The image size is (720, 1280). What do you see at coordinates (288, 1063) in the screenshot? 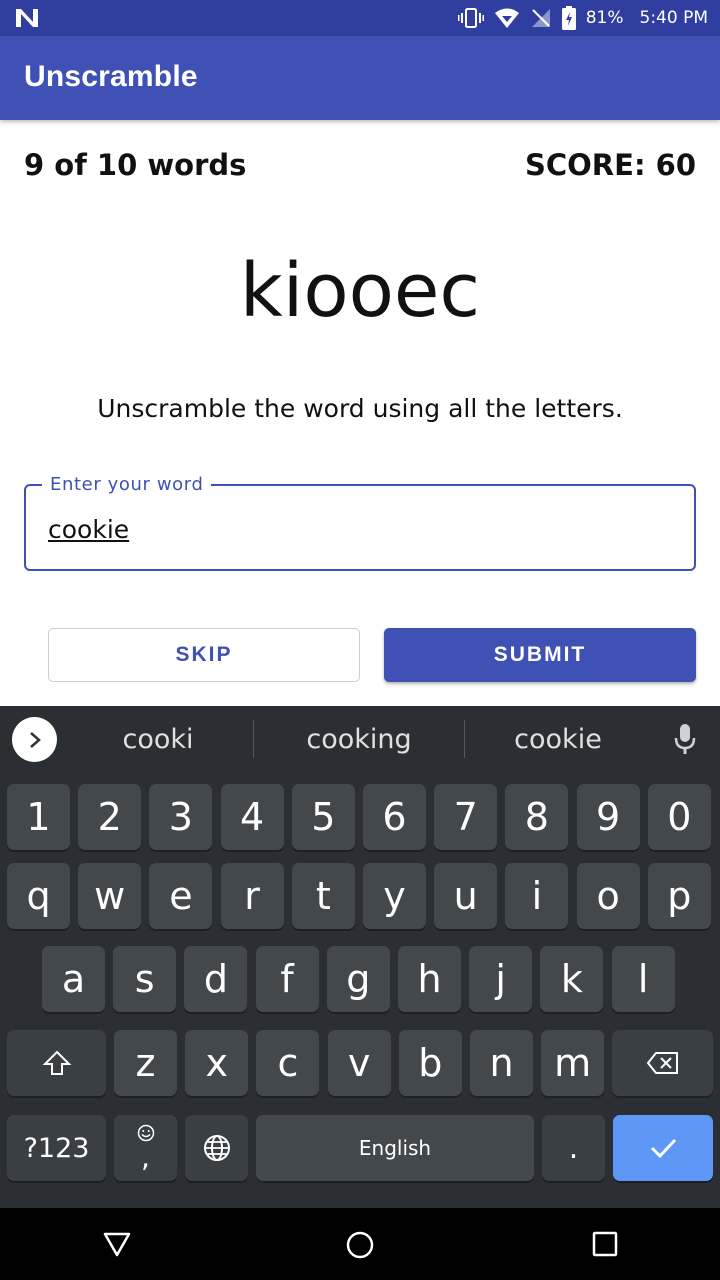
I see `letter-key-row3-3: c` at bounding box center [288, 1063].